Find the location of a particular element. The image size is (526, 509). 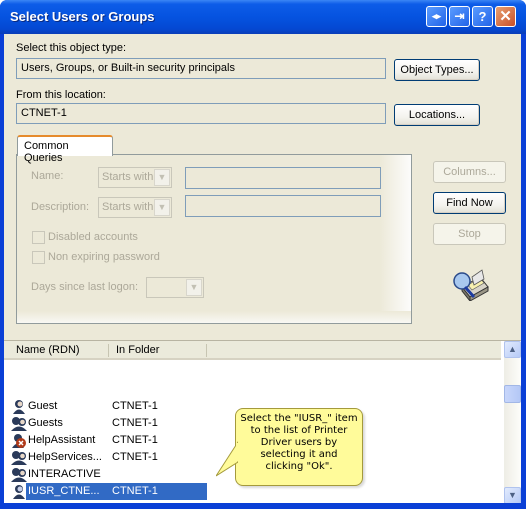

title-bar: Select Users or Groups ◂▸ ⇥ ? ✕ is located at coordinates (263, 17).